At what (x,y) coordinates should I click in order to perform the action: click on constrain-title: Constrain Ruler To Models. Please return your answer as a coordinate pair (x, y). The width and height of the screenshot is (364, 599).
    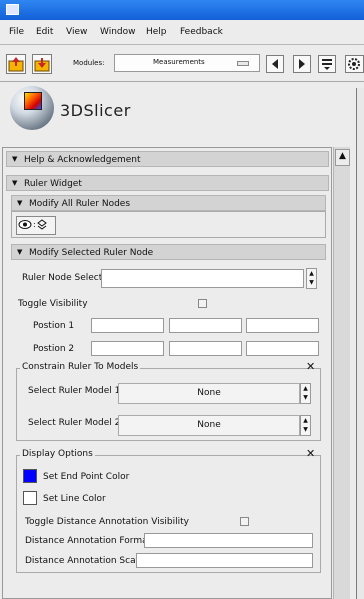
    Looking at the image, I should click on (80, 367).